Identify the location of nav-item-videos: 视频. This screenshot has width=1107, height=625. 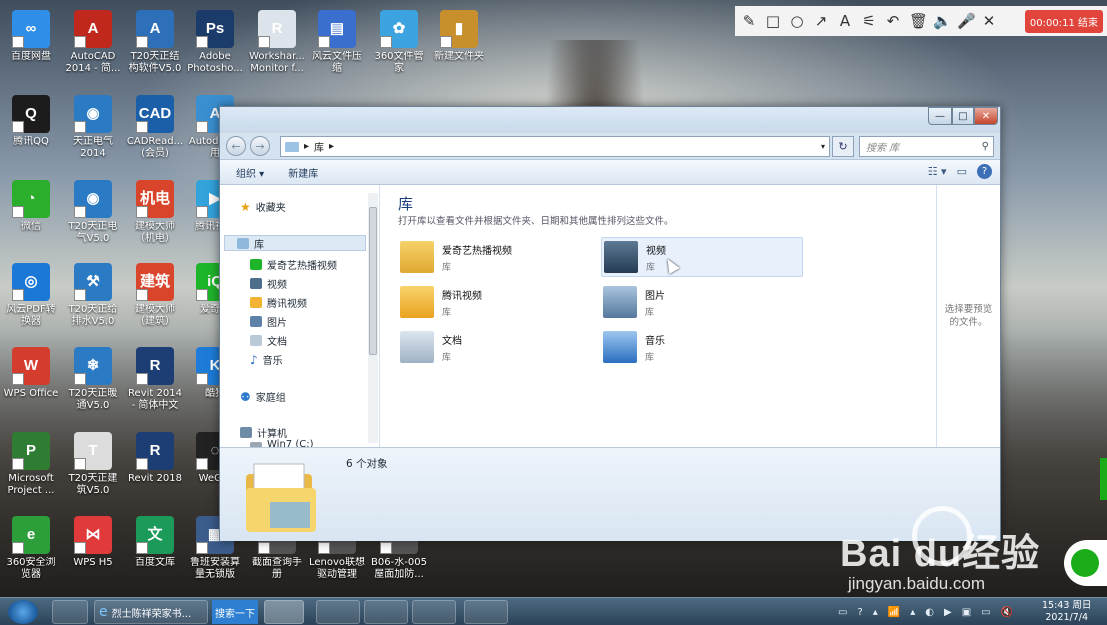
(268, 283).